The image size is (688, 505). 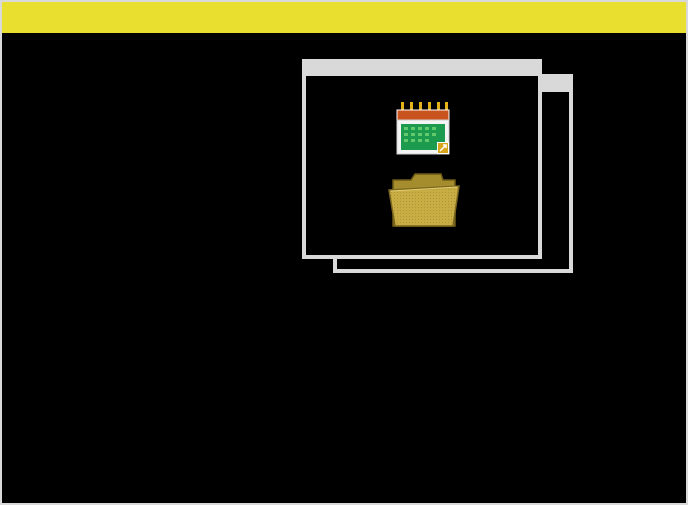 I want to click on front-window-titlebar, so click(x=422, y=67).